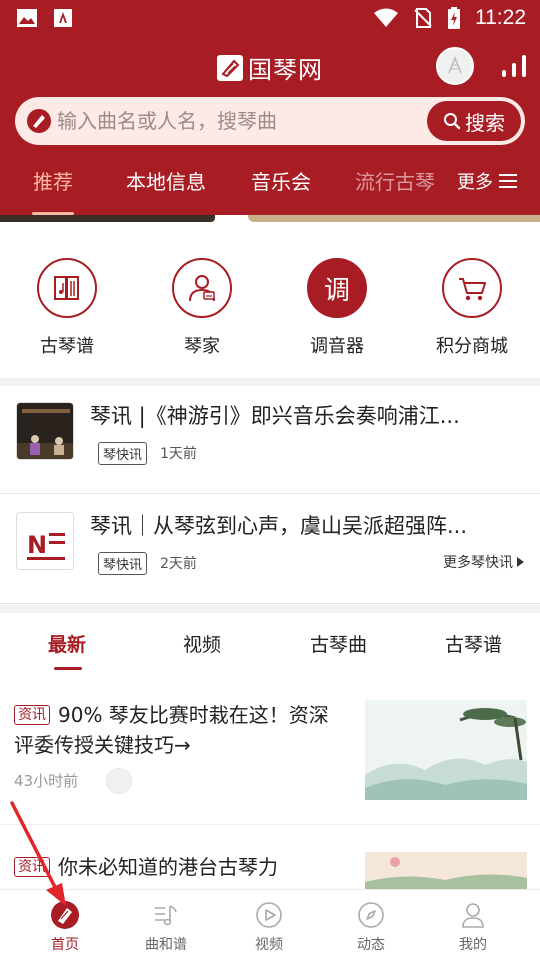  I want to click on ranking-icon, so click(514, 66).